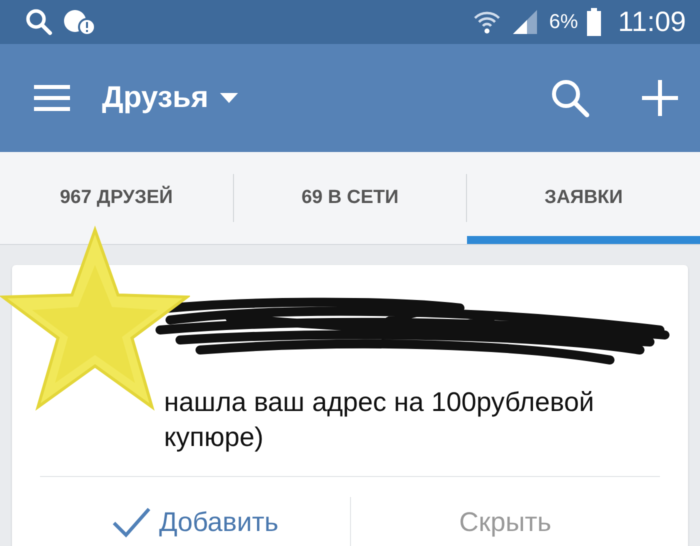 The height and width of the screenshot is (546, 700). I want to click on battery-percent: 6%, so click(563, 22).